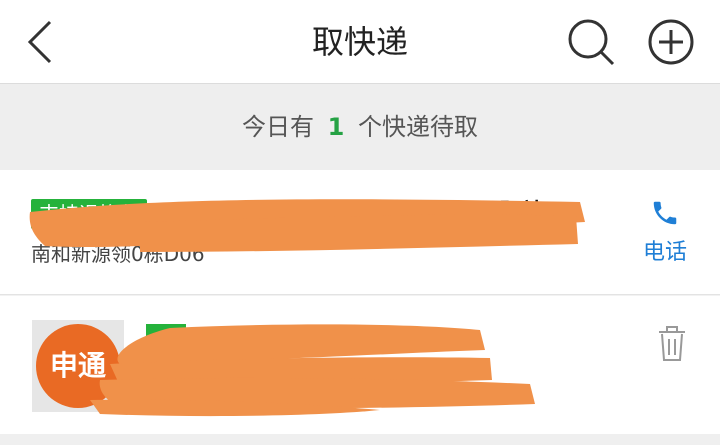  I want to click on call-station-button: 电话, so click(665, 233).